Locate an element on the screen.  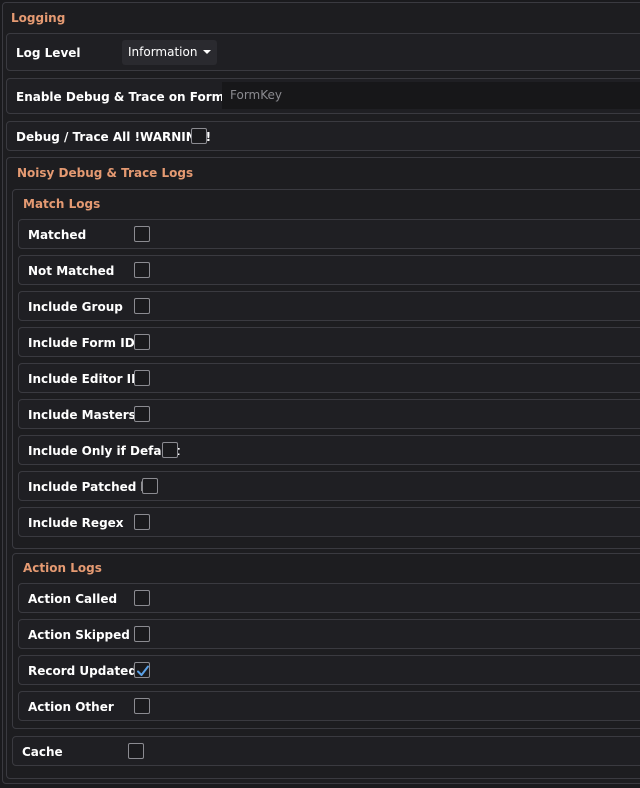
action-skipped-checkbox is located at coordinates (142, 634).